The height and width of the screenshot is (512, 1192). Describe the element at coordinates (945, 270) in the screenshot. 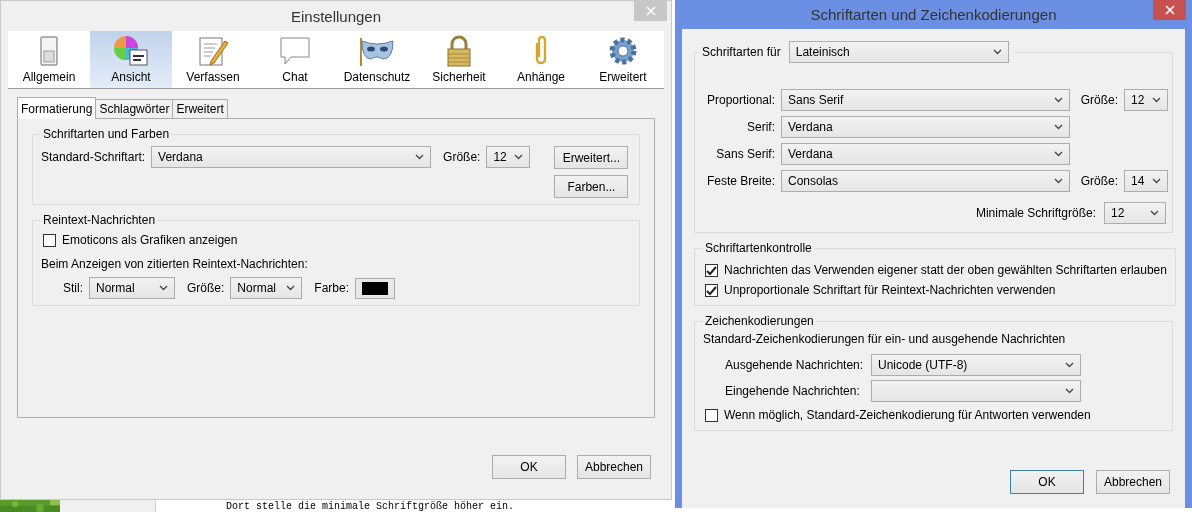

I see `checkbox-label: Nachrichten das Verwenden eigener statt der oben gewählten Schriftarten erlauben` at that location.